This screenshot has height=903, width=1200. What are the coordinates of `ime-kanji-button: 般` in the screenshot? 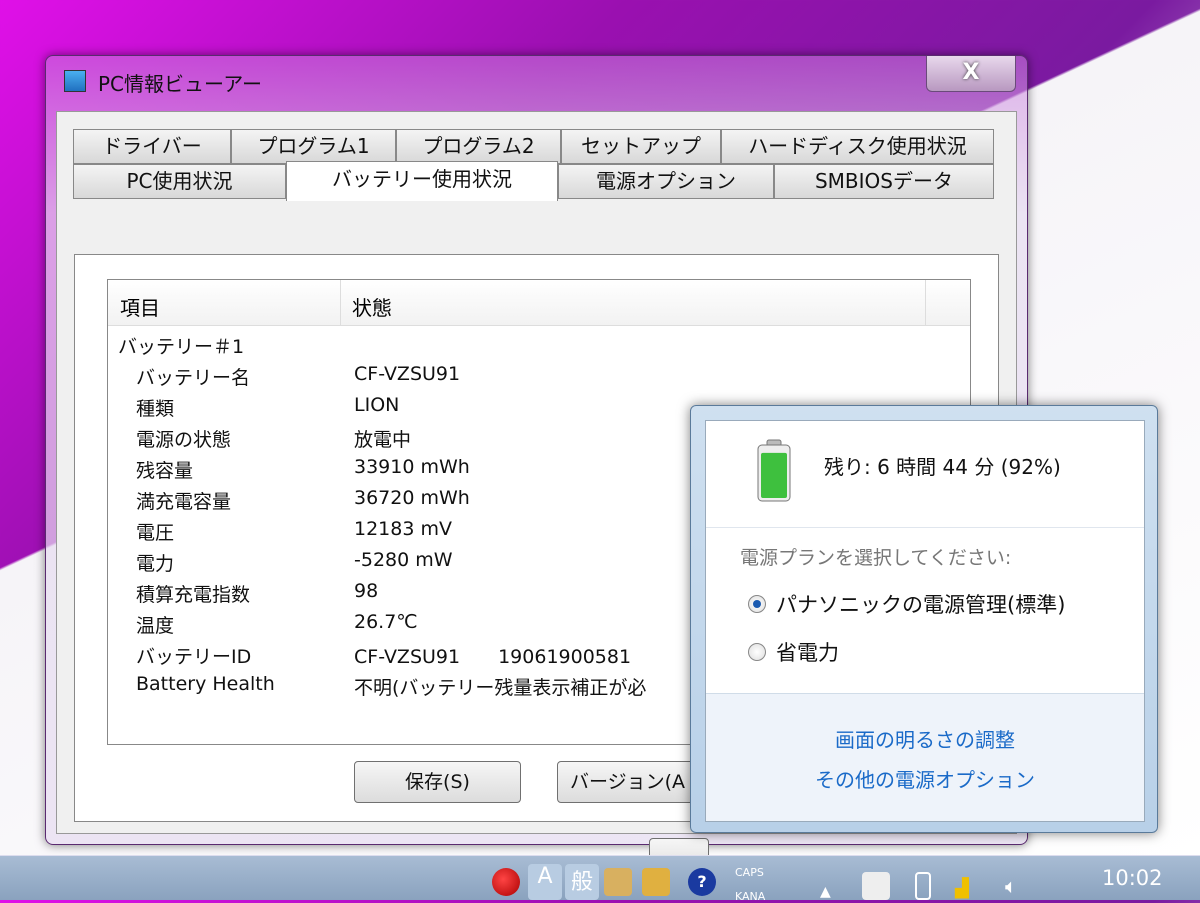 It's located at (582, 882).